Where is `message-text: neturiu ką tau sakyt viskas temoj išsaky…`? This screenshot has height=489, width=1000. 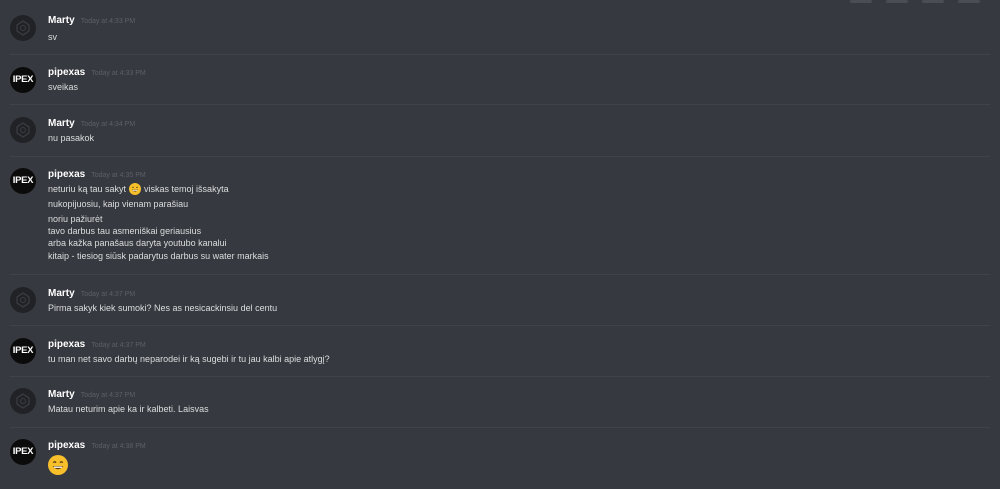 message-text: neturiu ką tau sakyt viskas temoj išsaky… is located at coordinates (138, 189).